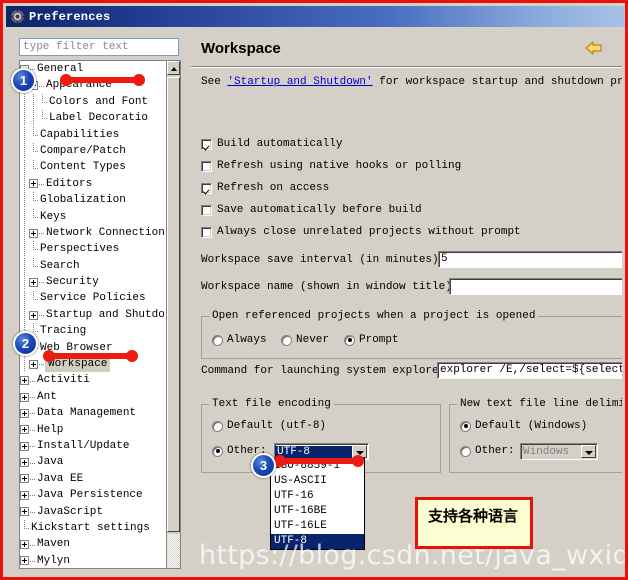 Image resolution: width=628 pixels, height=580 pixels. Describe the element at coordinates (317, 481) in the screenshot. I see `dropdown-option: US-ASCII` at that location.